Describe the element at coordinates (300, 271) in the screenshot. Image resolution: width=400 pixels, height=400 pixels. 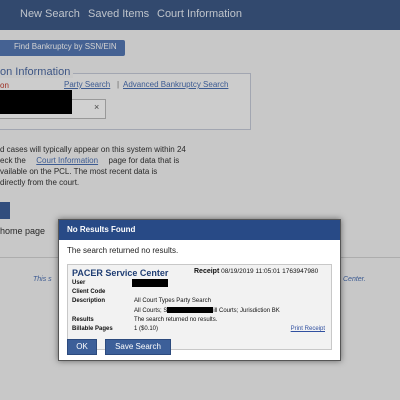
I see `receipt-number: 1763947980` at that location.